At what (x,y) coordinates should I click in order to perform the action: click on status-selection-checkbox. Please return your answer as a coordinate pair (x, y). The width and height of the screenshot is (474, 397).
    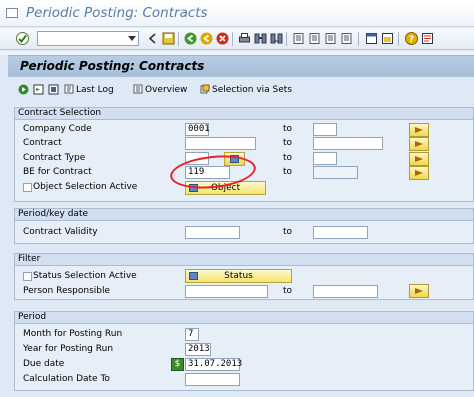
    Looking at the image, I should click on (27, 276).